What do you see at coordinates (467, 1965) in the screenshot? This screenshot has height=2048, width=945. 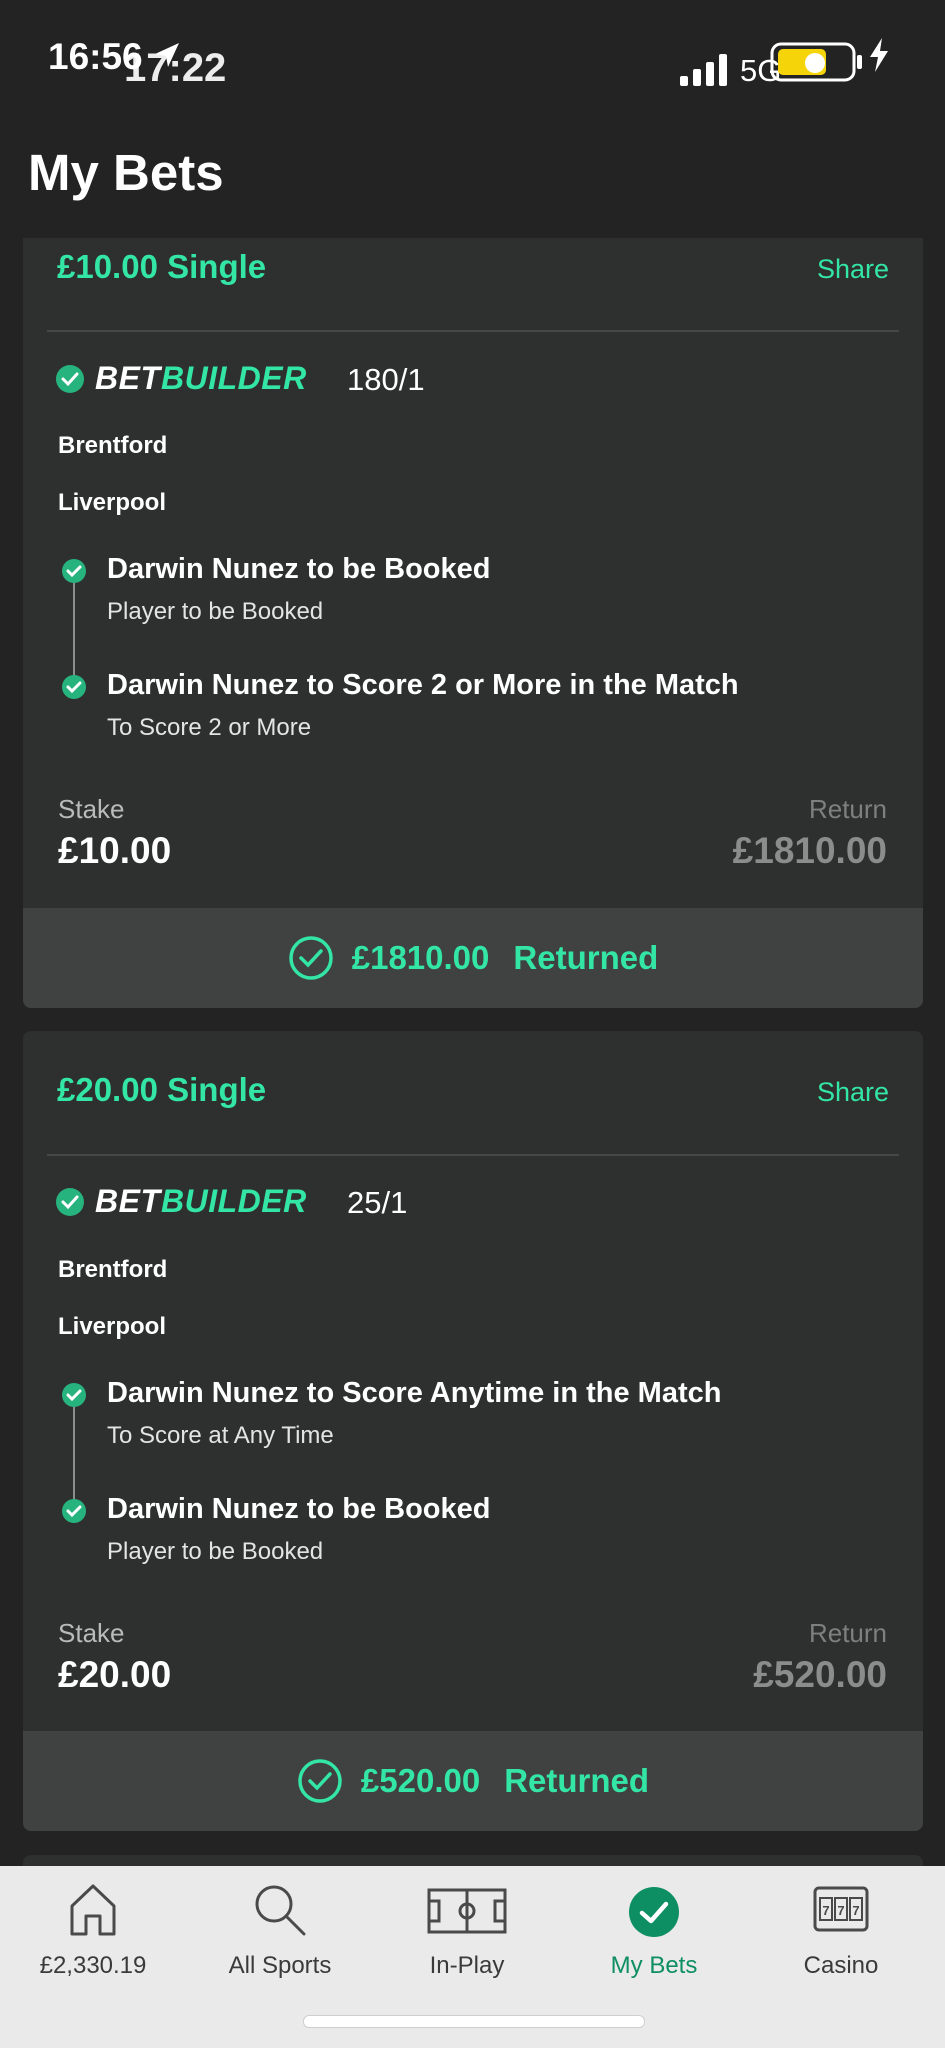 I see `nav-label: In-Play` at bounding box center [467, 1965].